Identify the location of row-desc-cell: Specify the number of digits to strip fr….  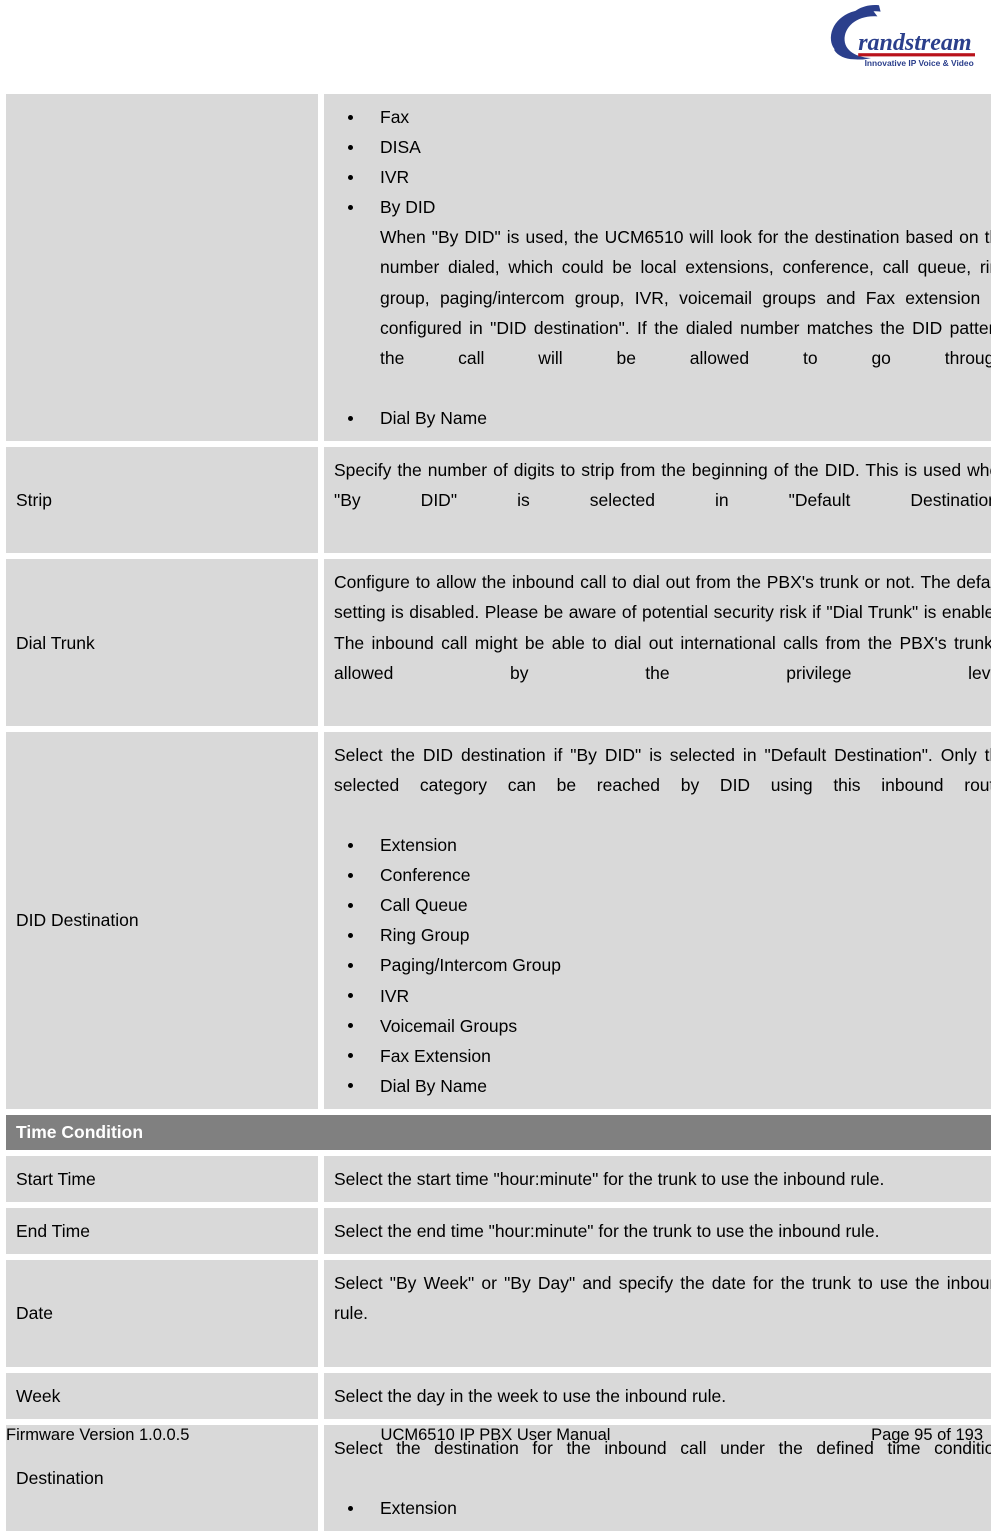
(657, 500).